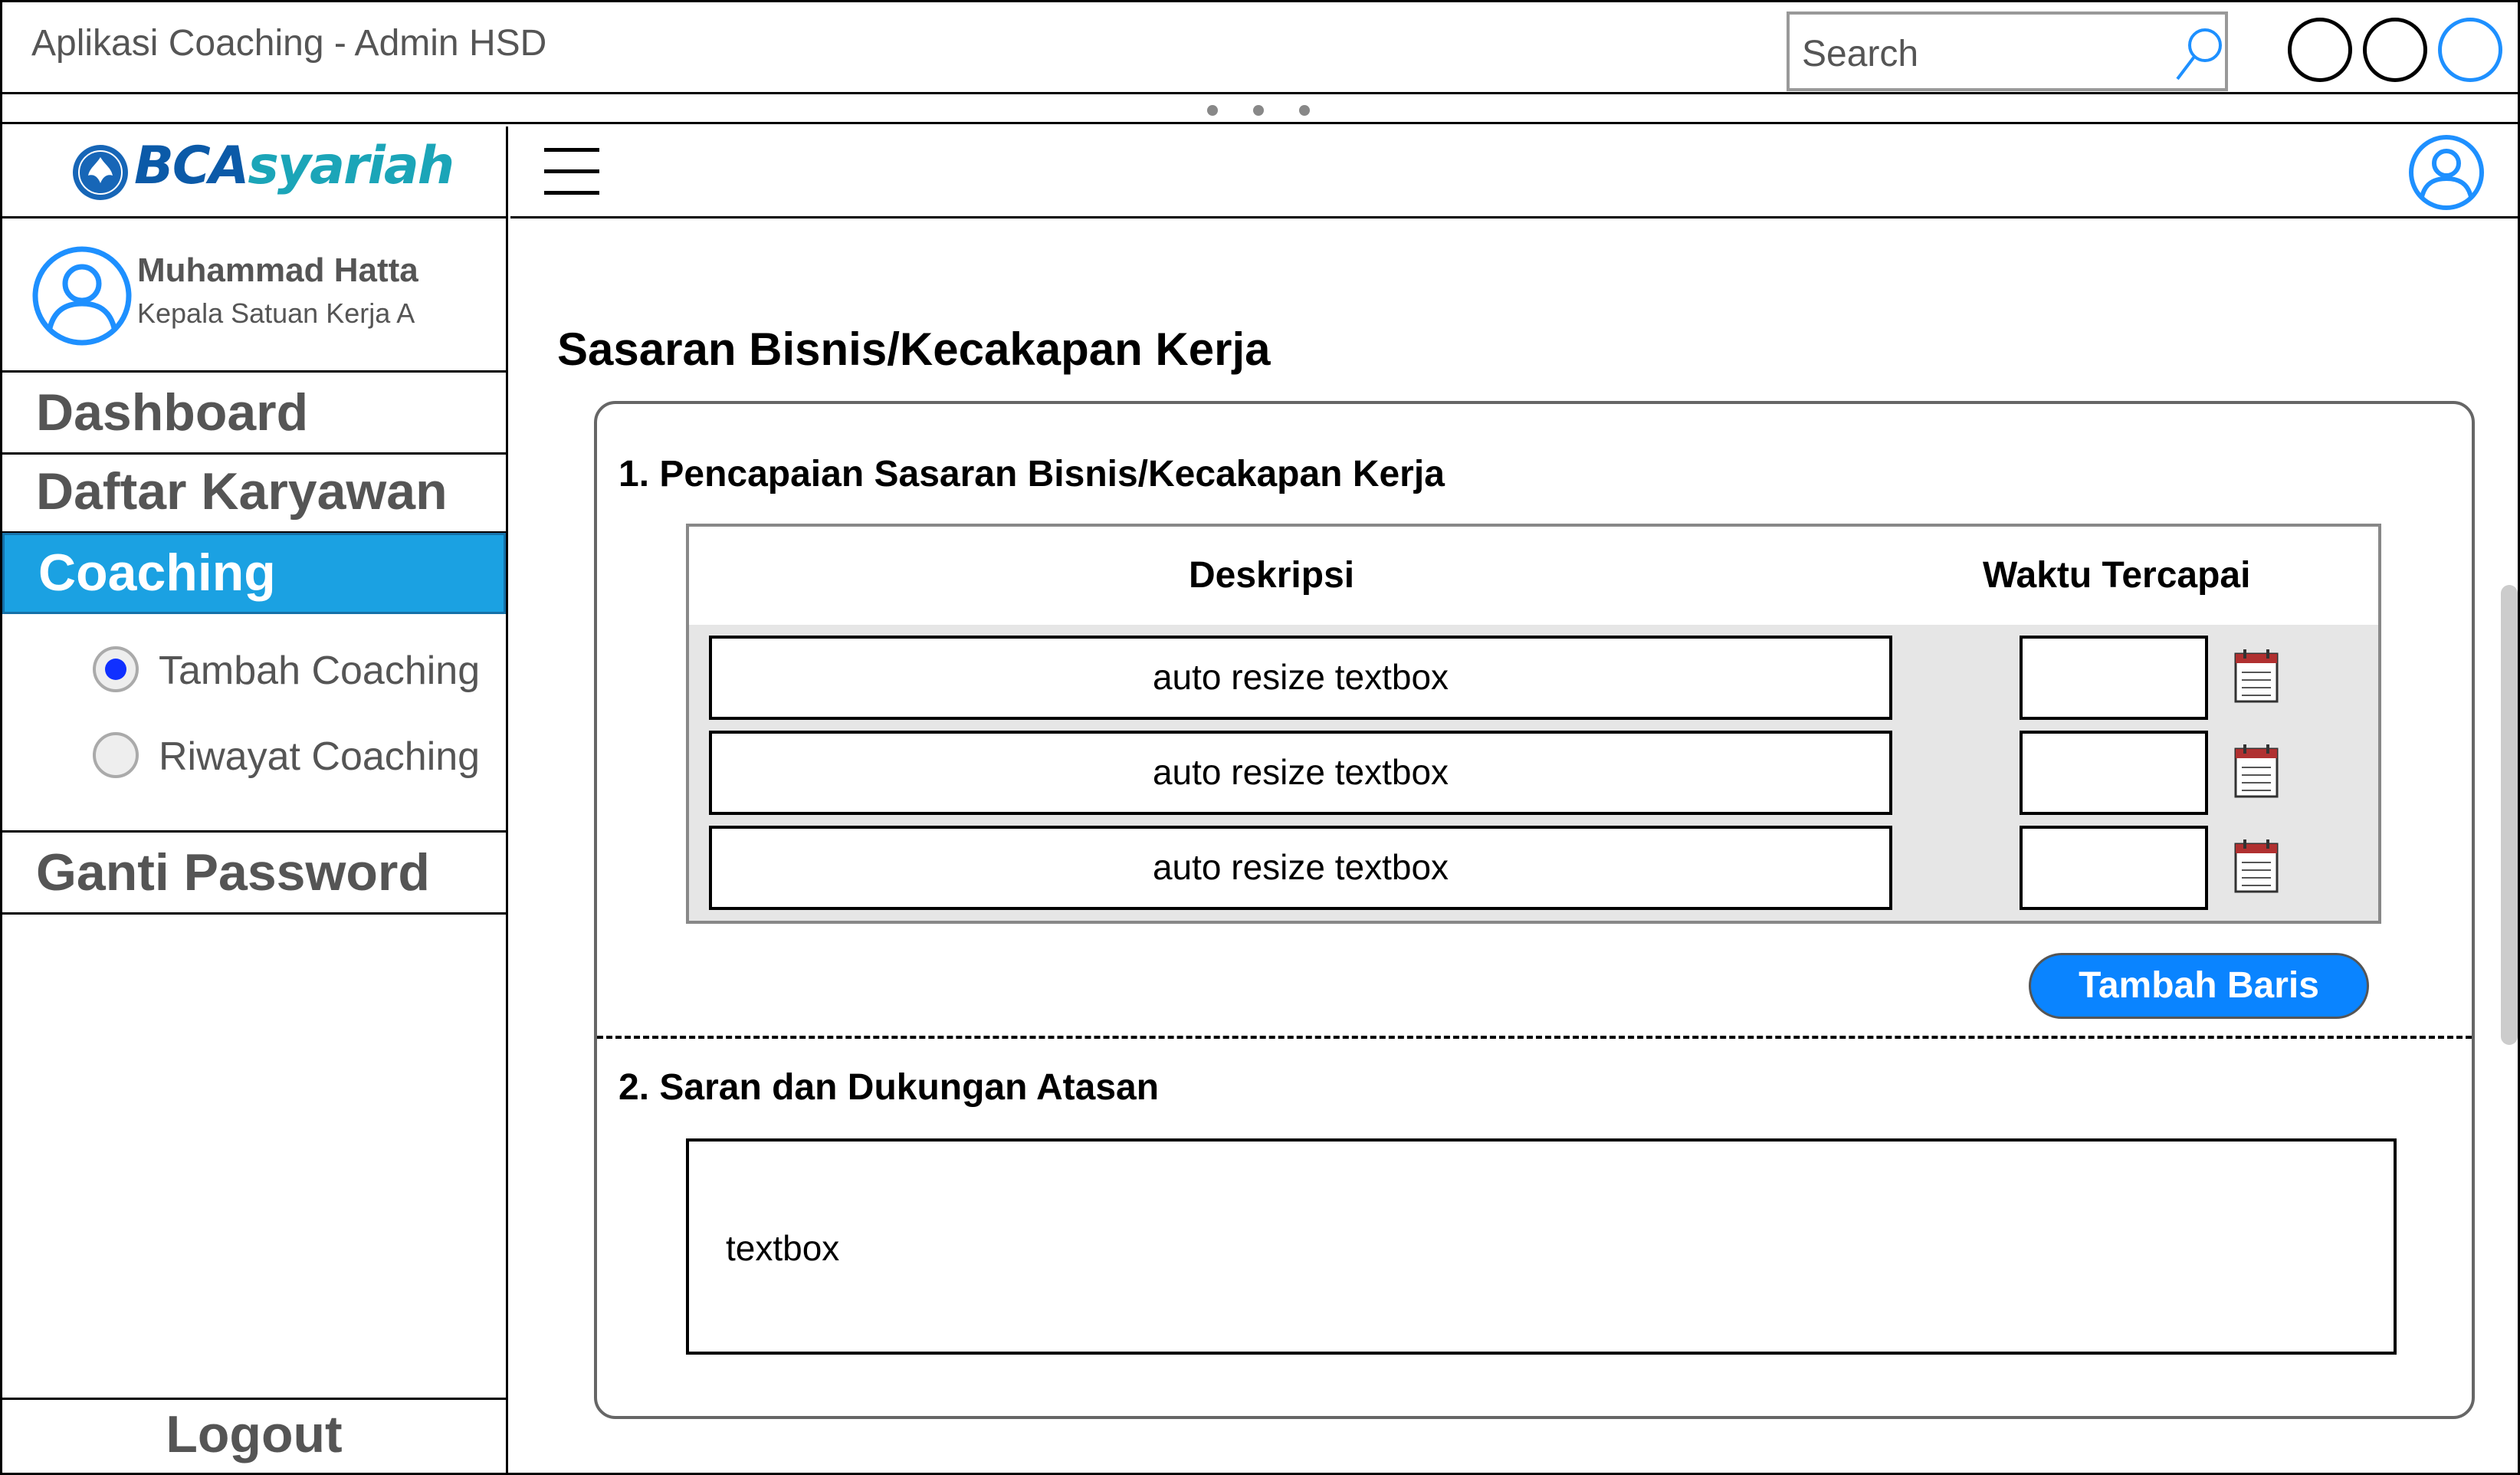 This screenshot has width=2520, height=1475. I want to click on radio-tambah-coaching, so click(116, 669).